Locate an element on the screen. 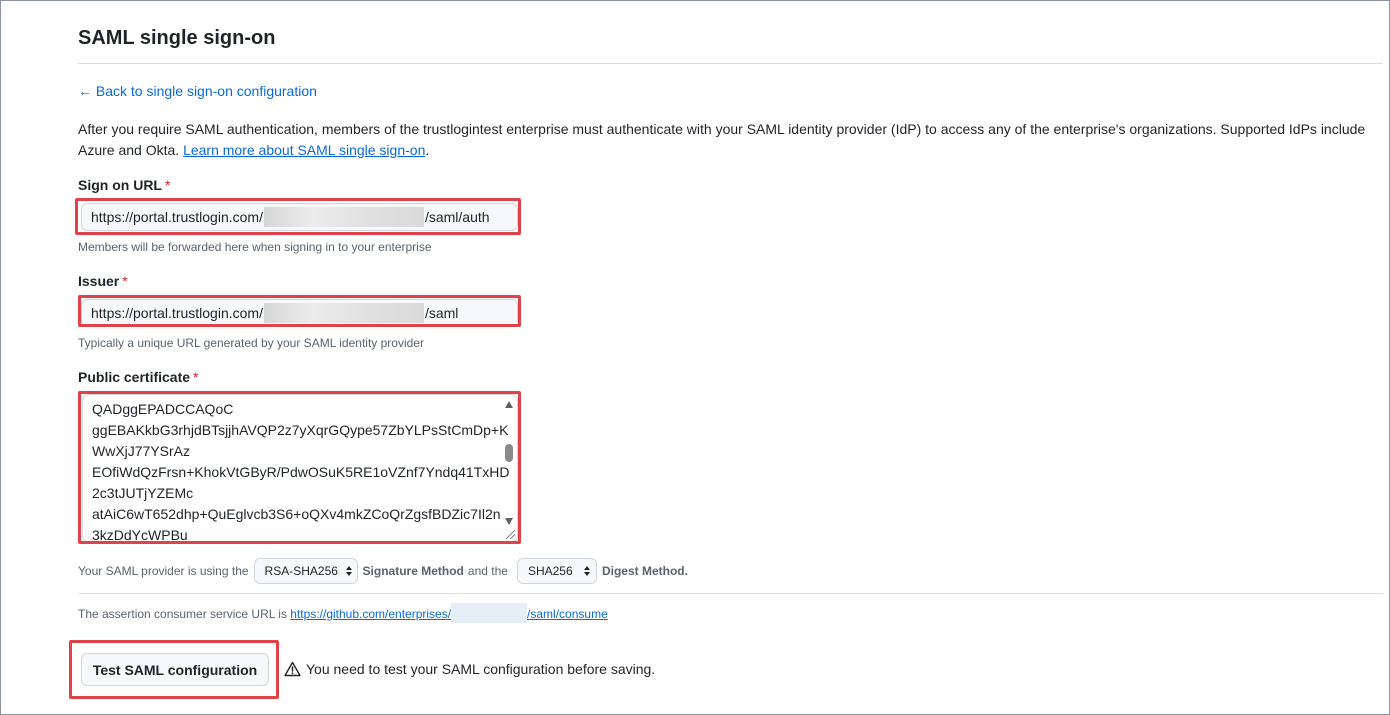 The height and width of the screenshot is (715, 1390). scroll-up-arrow-icon is located at coordinates (509, 404).